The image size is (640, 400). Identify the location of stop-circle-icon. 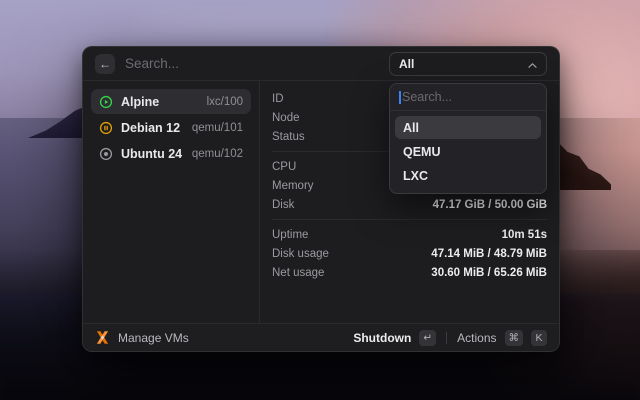
(106, 154).